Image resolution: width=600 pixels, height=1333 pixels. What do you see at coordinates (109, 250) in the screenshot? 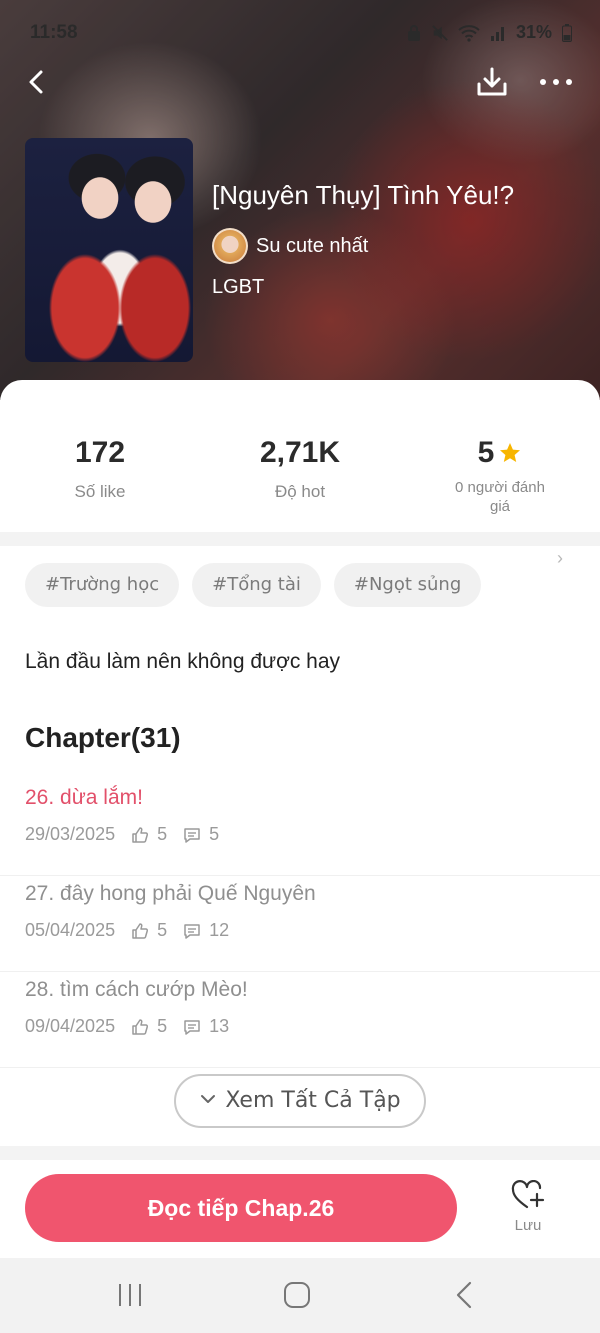
I see `cover-image` at bounding box center [109, 250].